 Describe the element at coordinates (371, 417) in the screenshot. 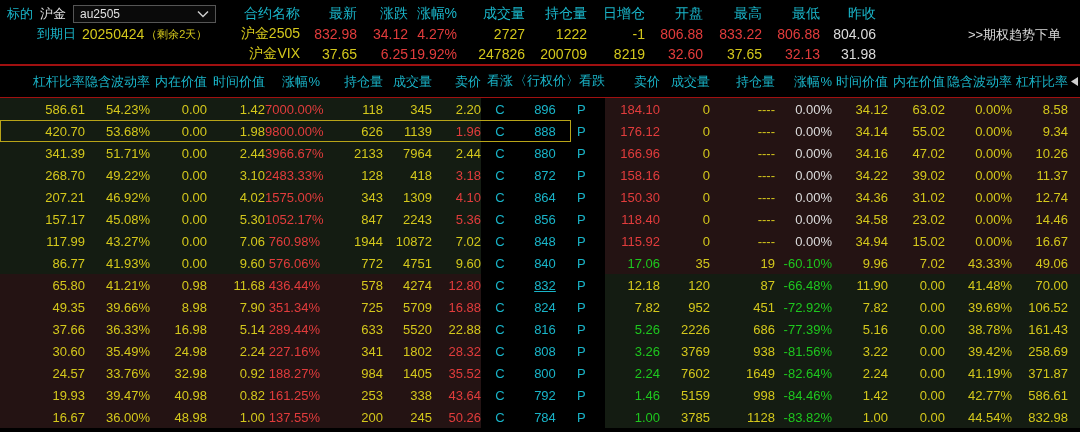

I see `table-cell-text: 200` at that location.